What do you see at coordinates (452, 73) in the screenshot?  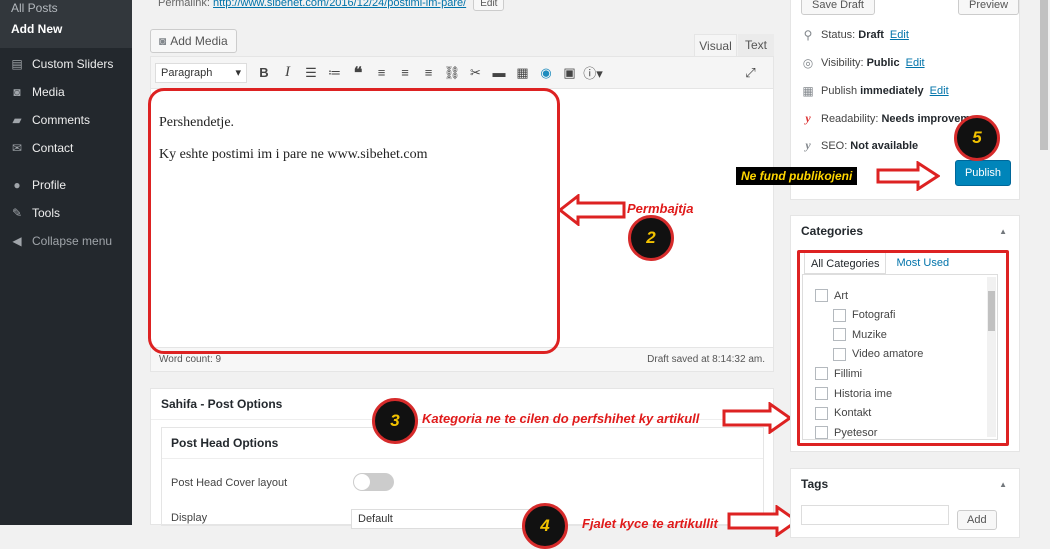 I see `link-icon: ⛓` at bounding box center [452, 73].